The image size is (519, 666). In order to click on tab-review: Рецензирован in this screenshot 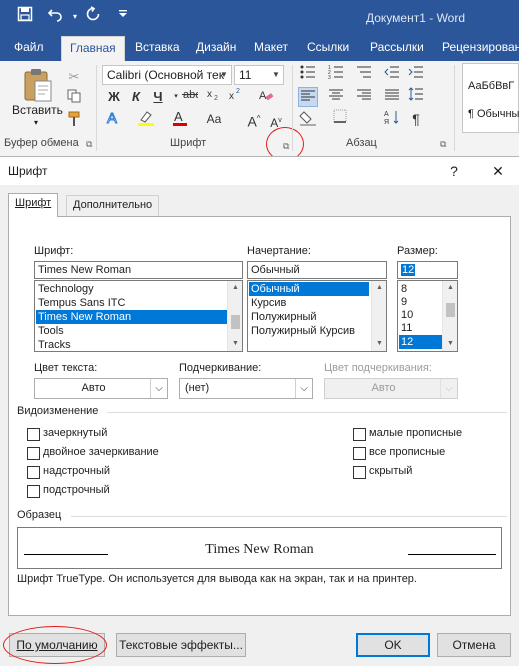, I will do `click(476, 48)`.